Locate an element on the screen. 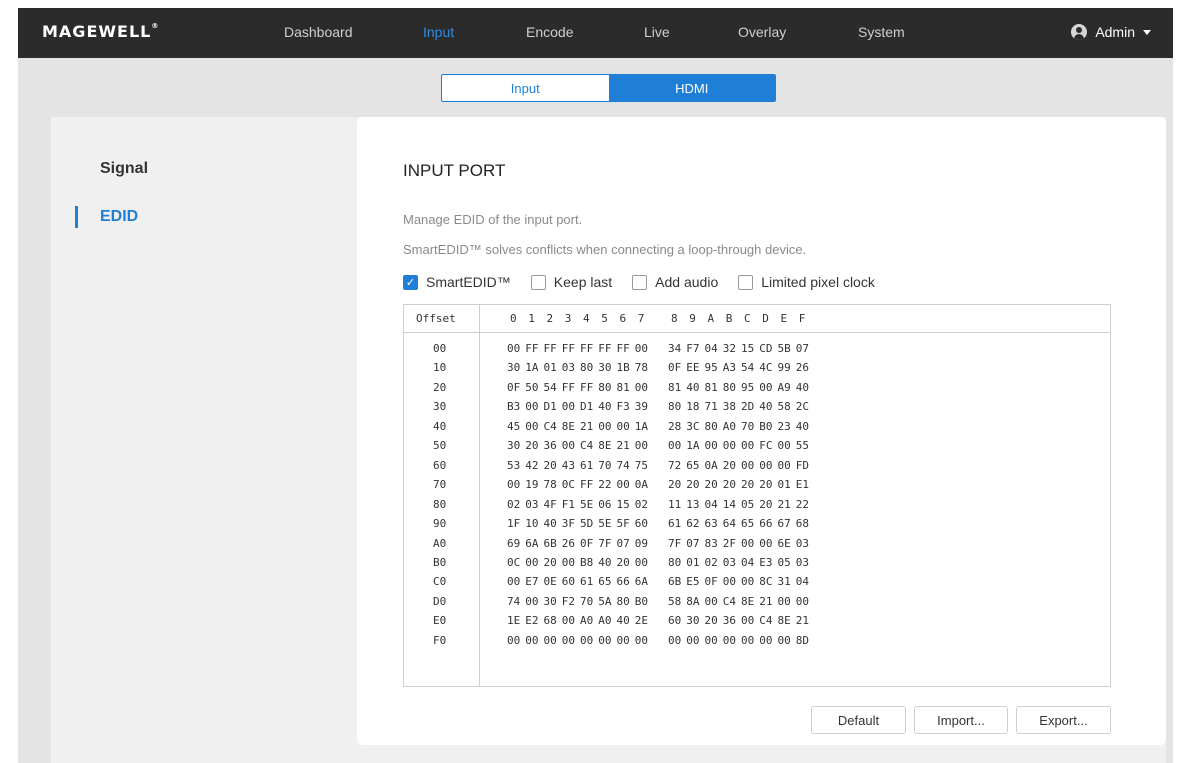  hex-byte: 60 is located at coordinates (675, 621).